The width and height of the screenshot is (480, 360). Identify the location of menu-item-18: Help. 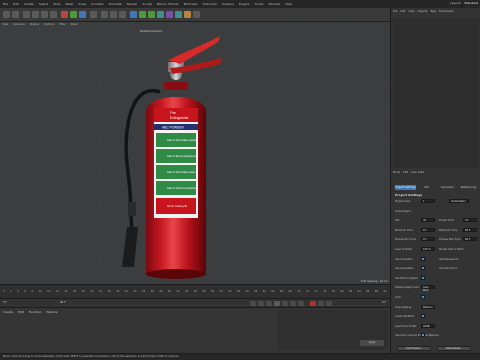
(288, 4).